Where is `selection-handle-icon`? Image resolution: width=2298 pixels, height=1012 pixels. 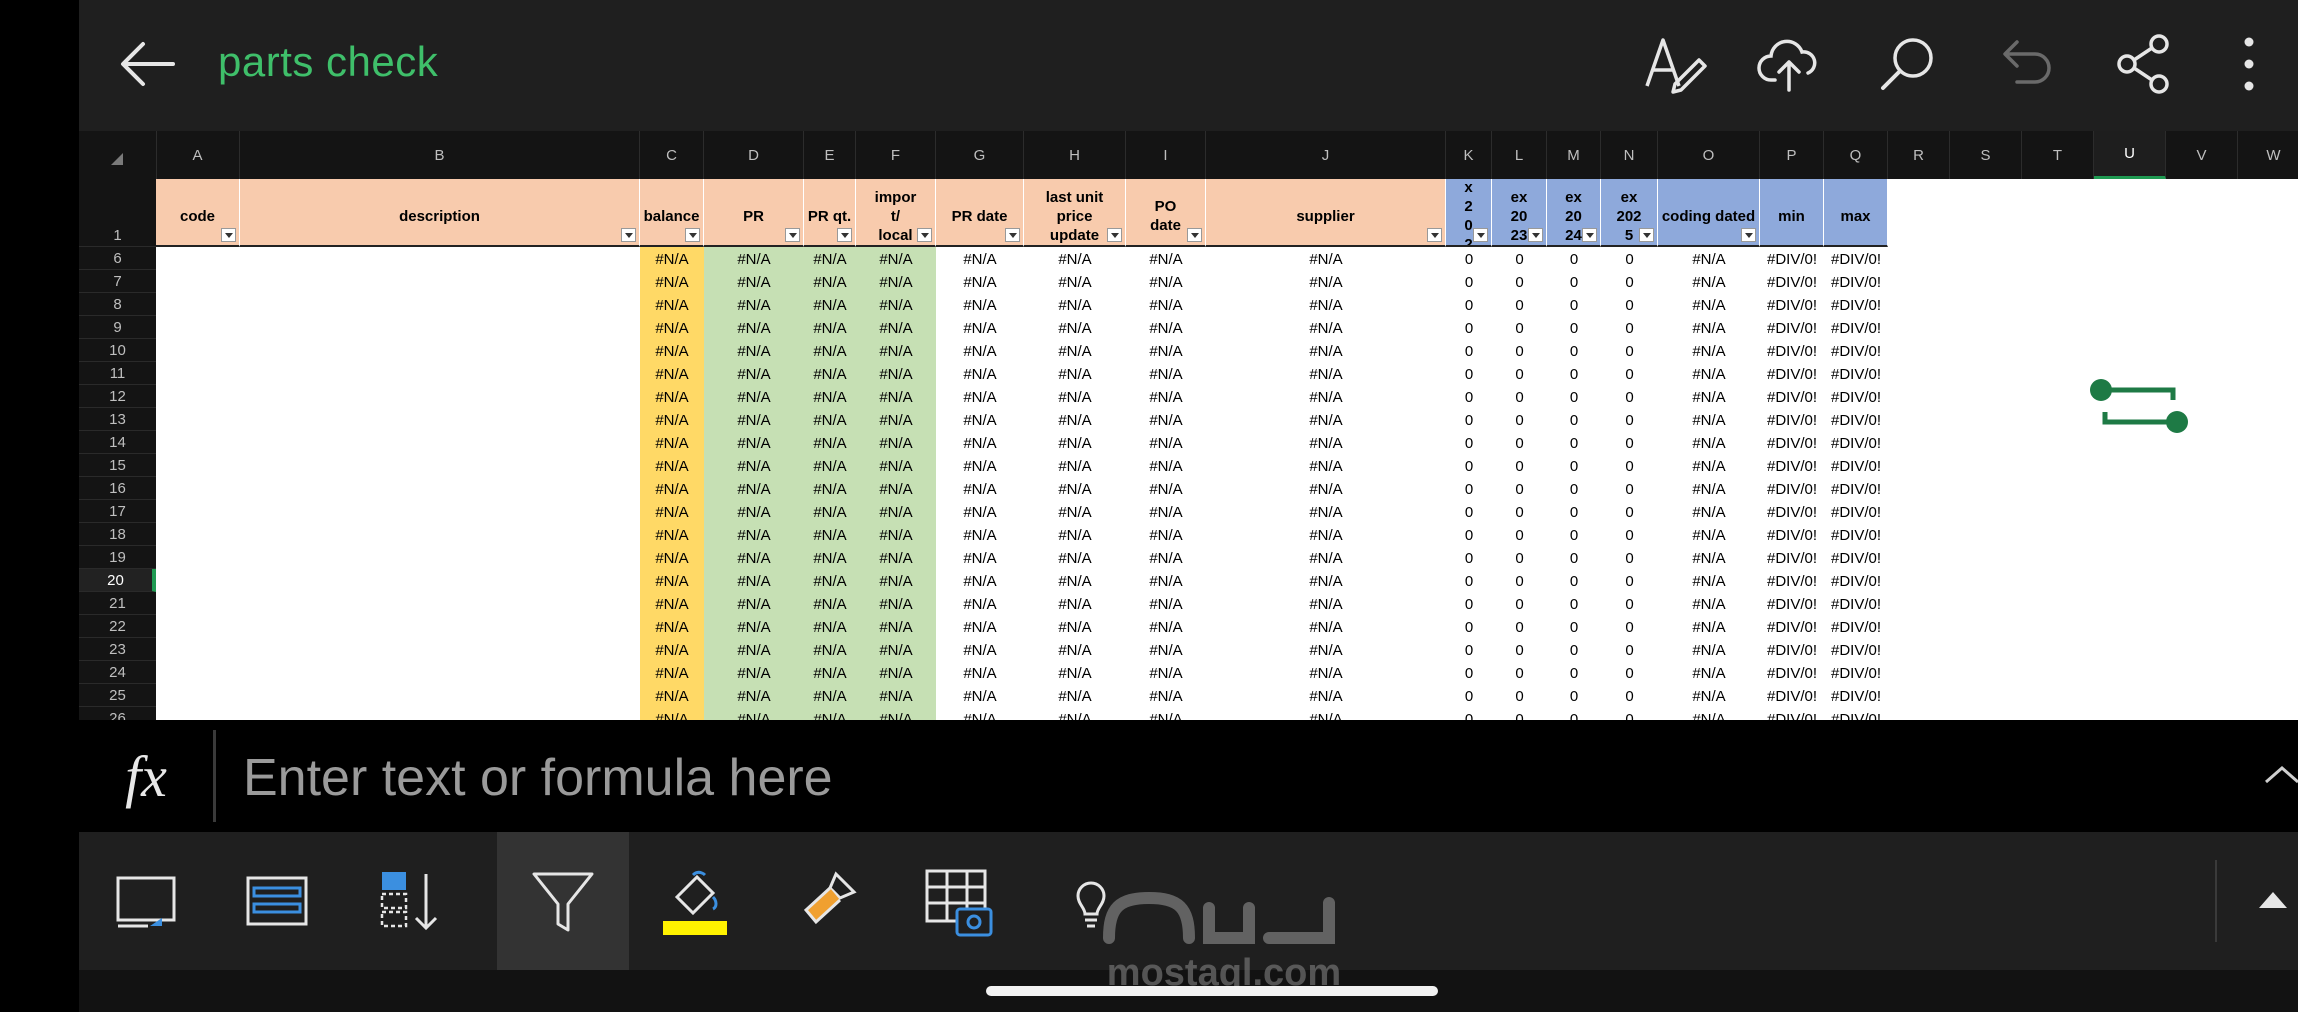 selection-handle-icon is located at coordinates (2139, 406).